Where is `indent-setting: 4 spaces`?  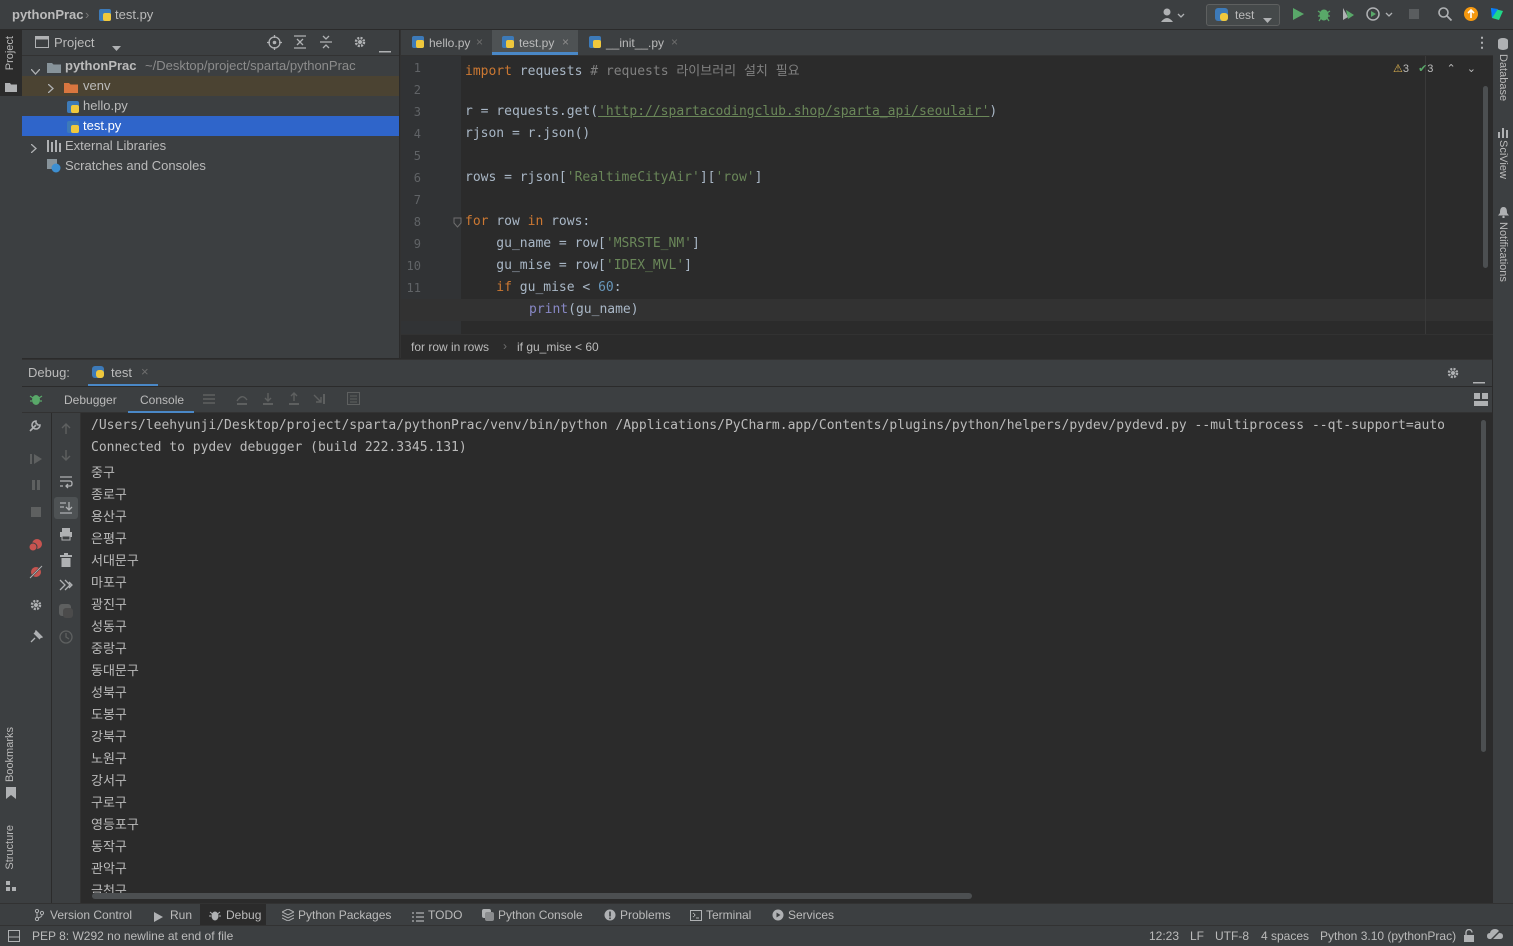 indent-setting: 4 spaces is located at coordinates (1285, 936).